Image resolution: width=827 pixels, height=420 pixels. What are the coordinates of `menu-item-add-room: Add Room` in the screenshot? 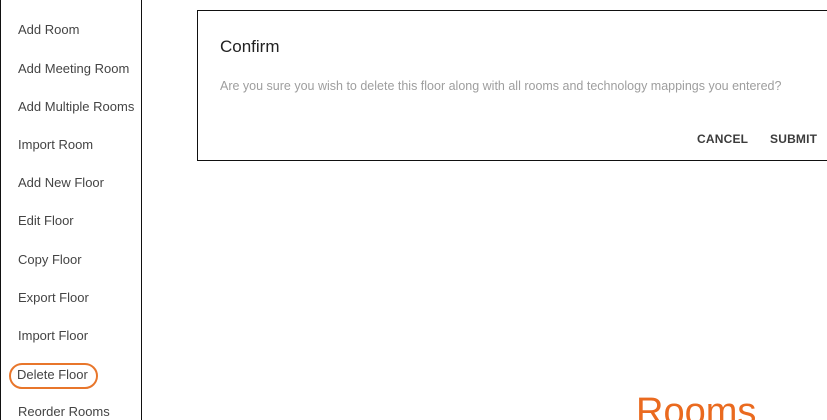 It's located at (48, 30).